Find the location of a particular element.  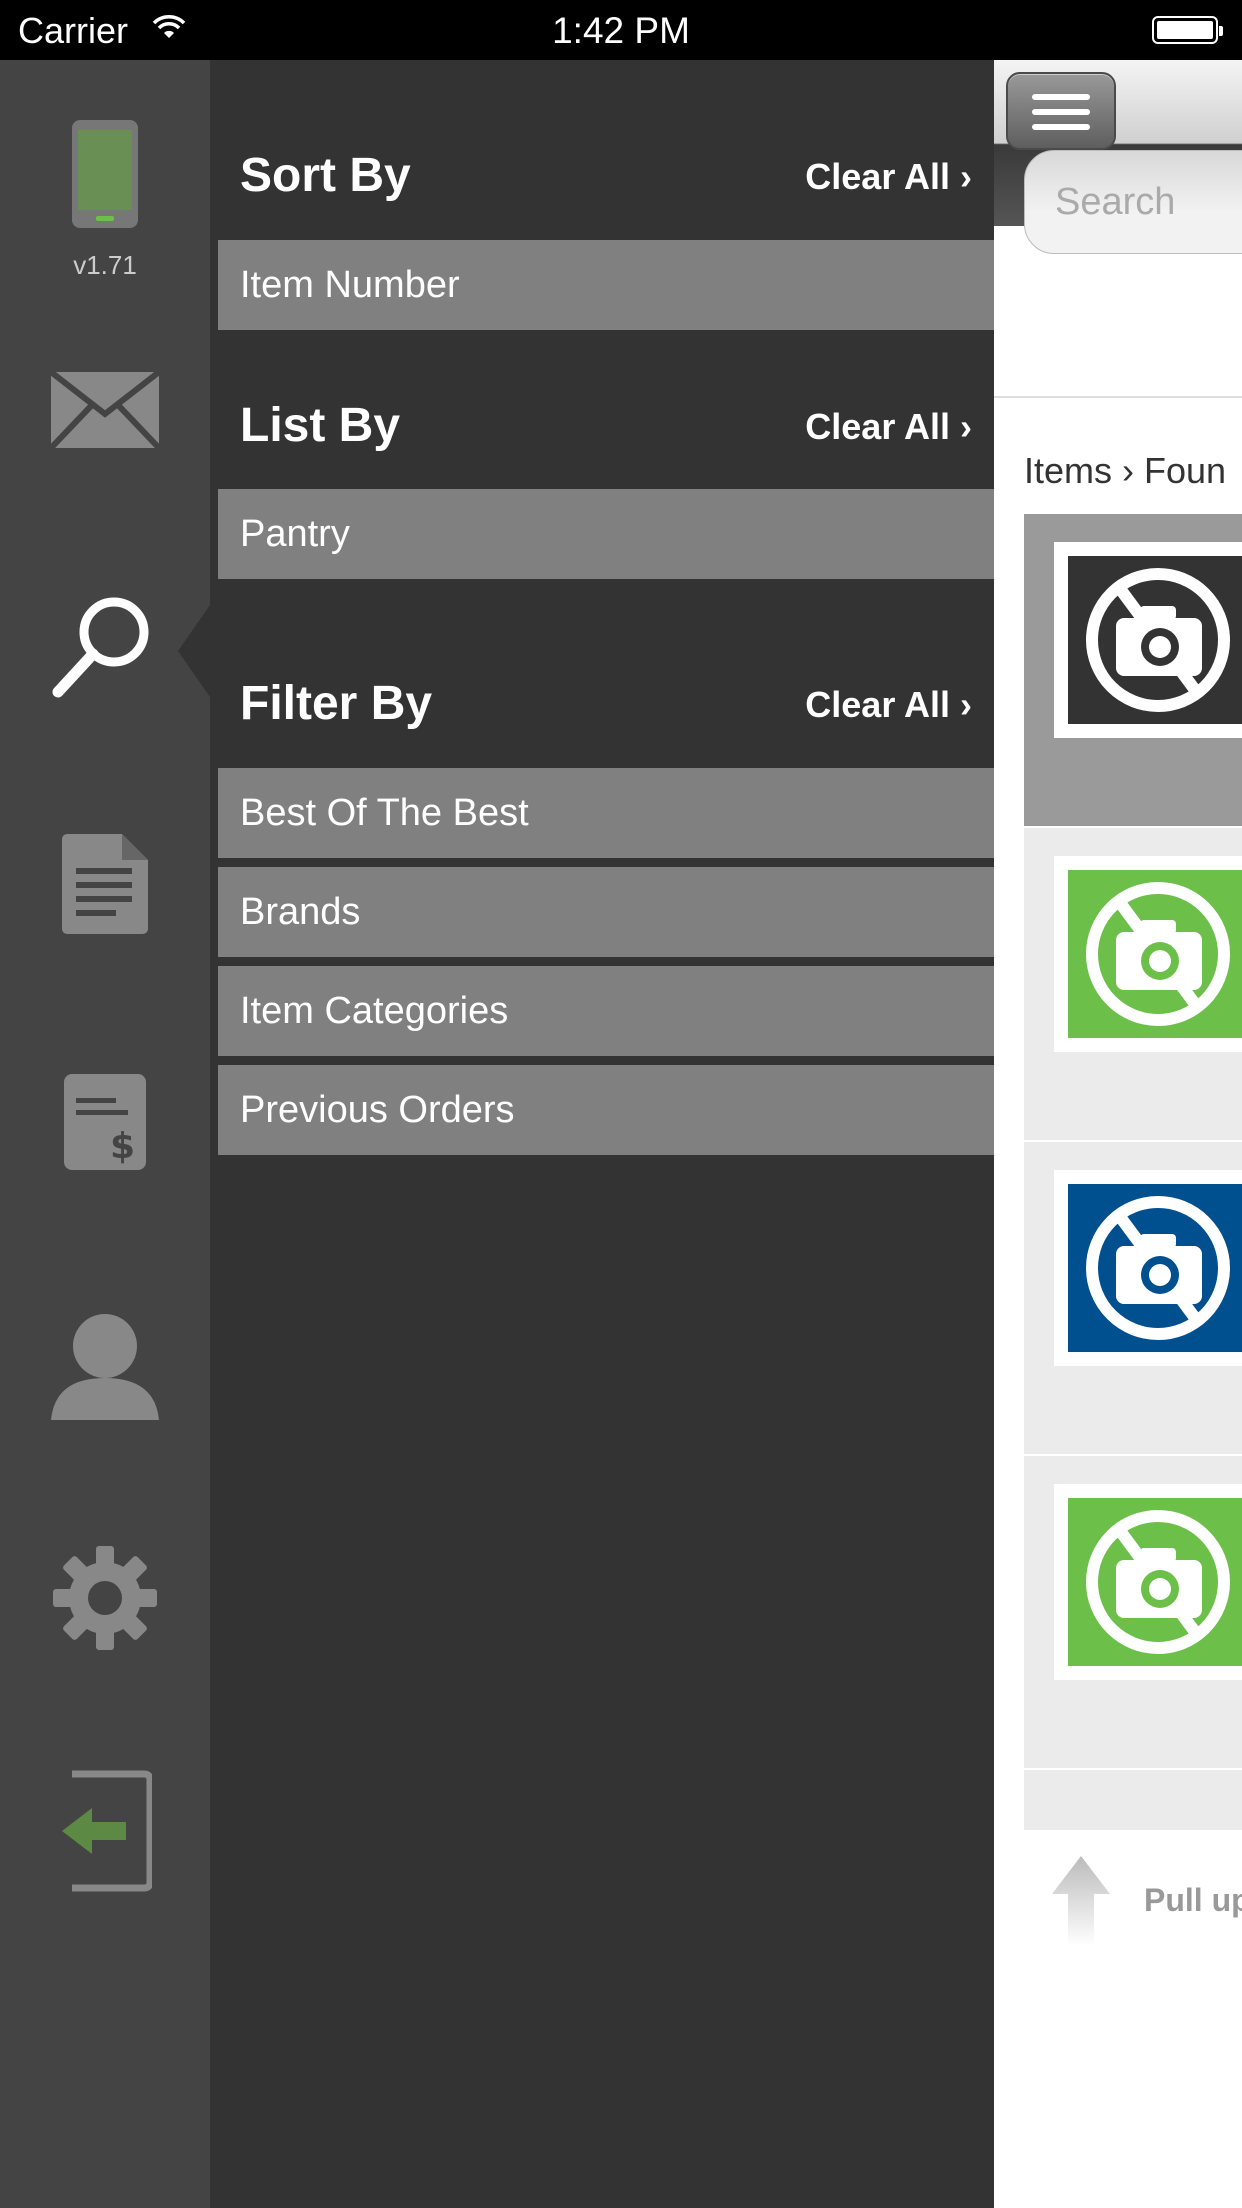

list-option-pantry: Pantry is located at coordinates (606, 534).